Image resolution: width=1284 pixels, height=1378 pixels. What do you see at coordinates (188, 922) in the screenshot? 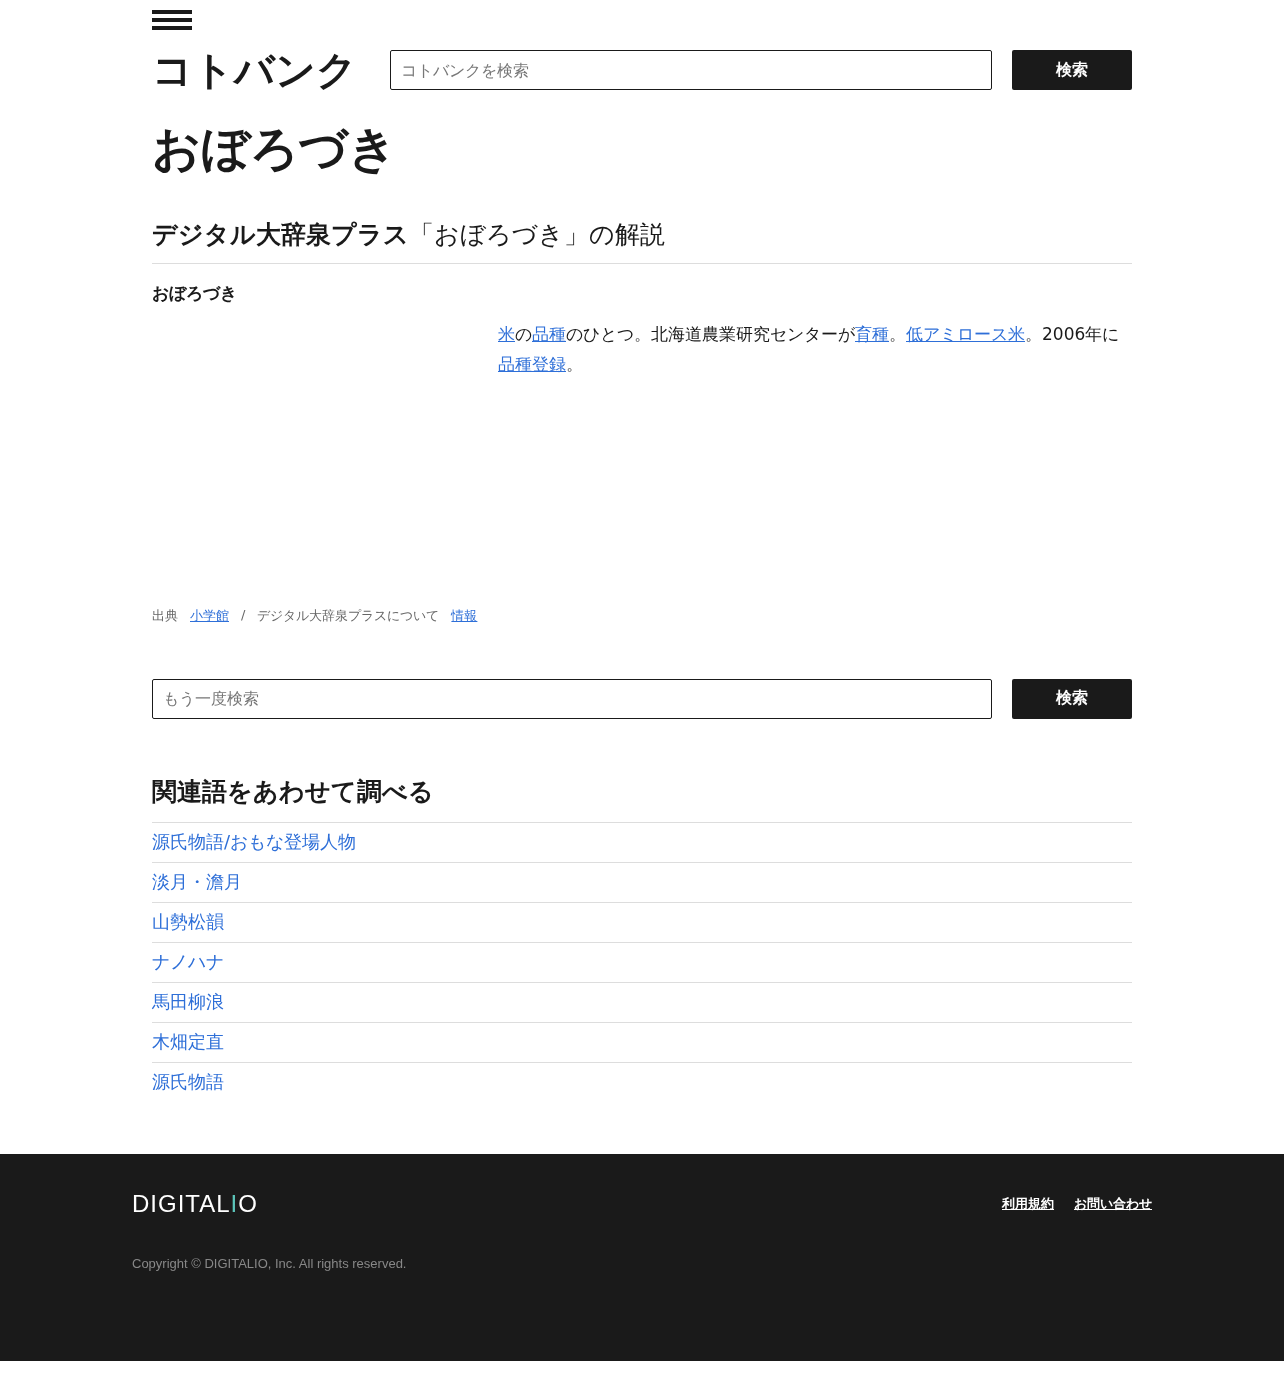
I see `related-link: 山勢松韻` at bounding box center [188, 922].